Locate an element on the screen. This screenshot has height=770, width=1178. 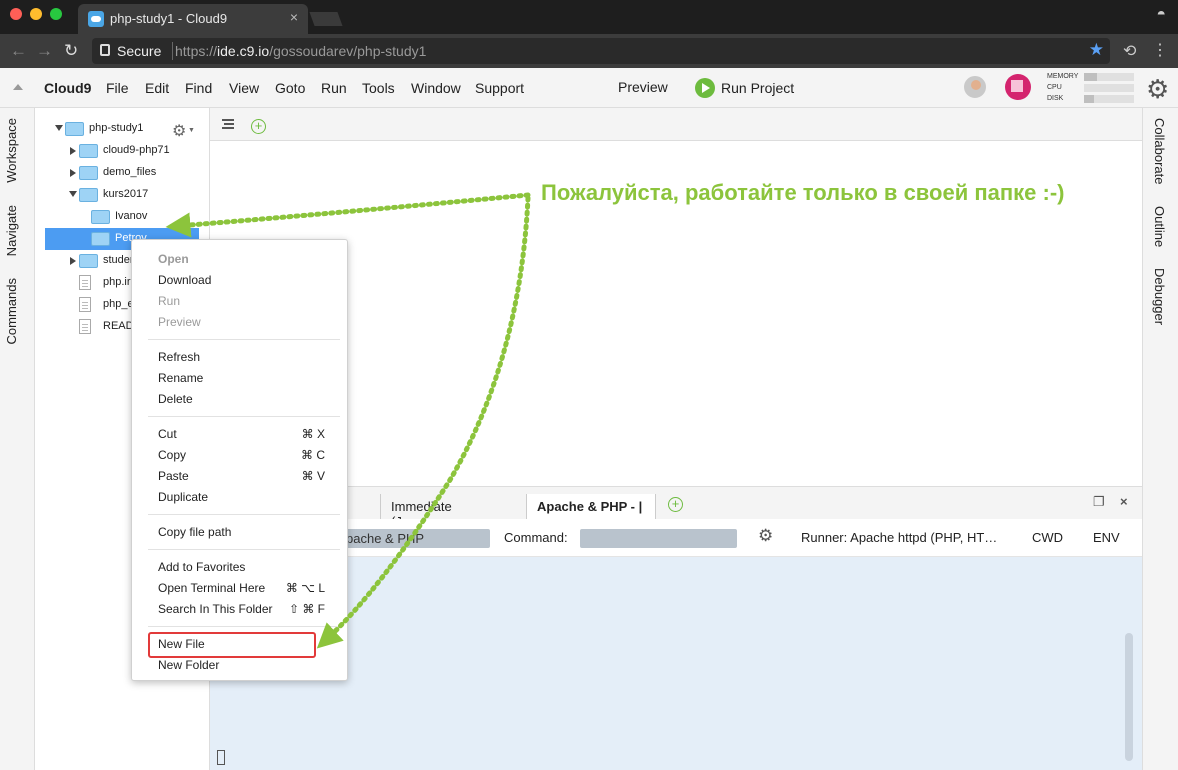
tab-close-icon: × is located at coordinates (294, 17).